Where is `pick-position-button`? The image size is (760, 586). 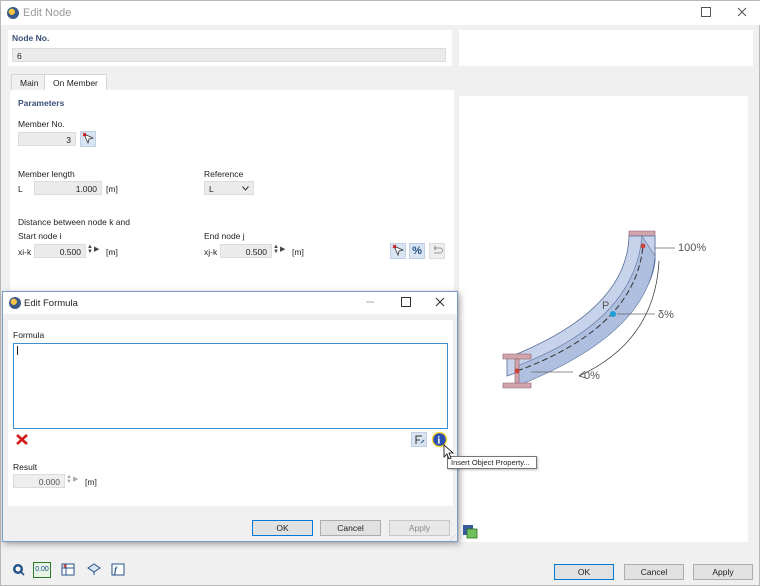 pick-position-button is located at coordinates (398, 251).